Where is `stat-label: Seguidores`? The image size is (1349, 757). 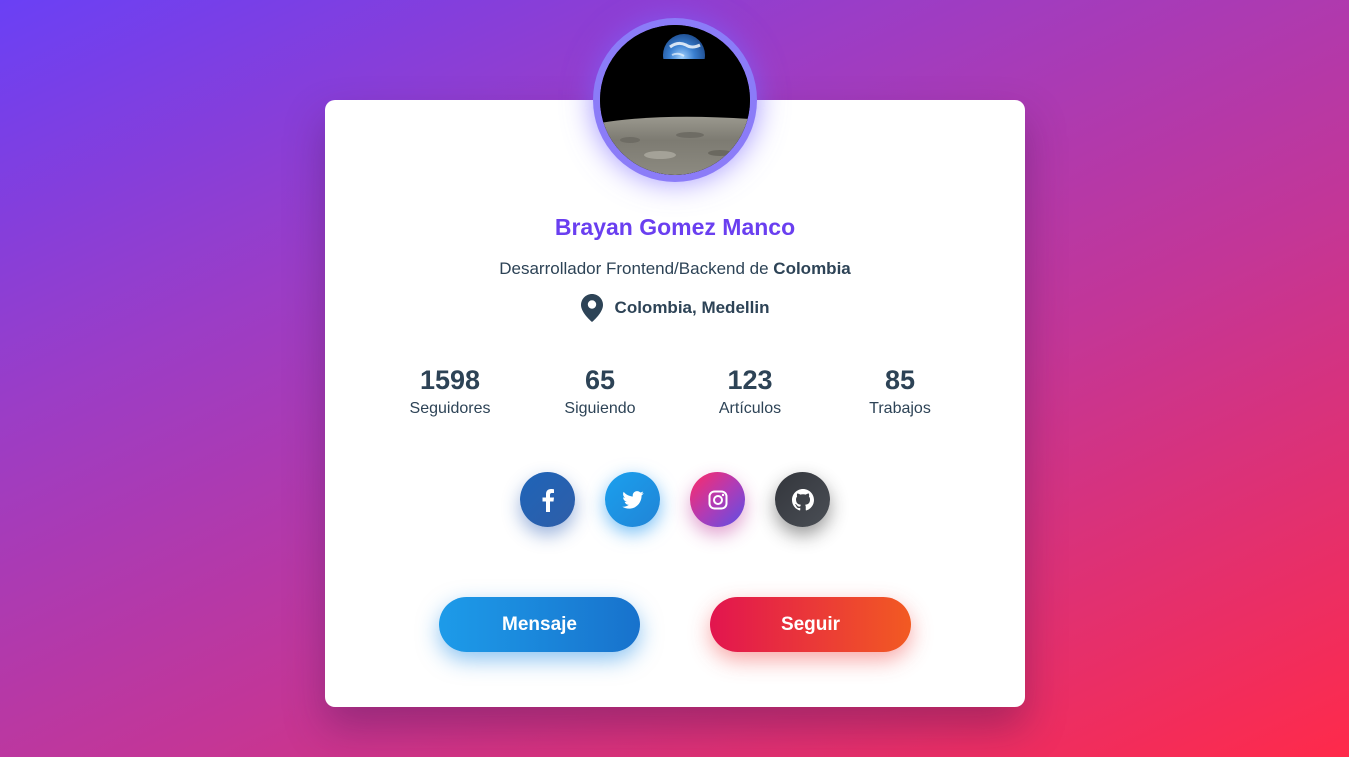 stat-label: Seguidores is located at coordinates (450, 409).